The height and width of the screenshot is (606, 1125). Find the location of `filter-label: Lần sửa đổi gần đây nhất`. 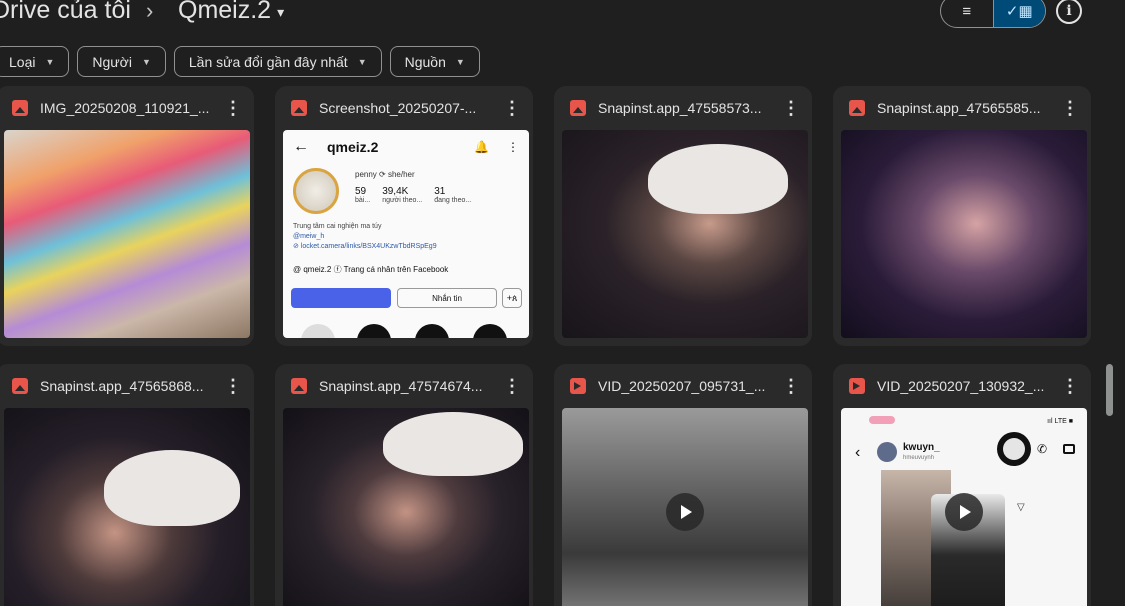

filter-label: Lần sửa đổi gần đây nhất is located at coordinates (268, 61).